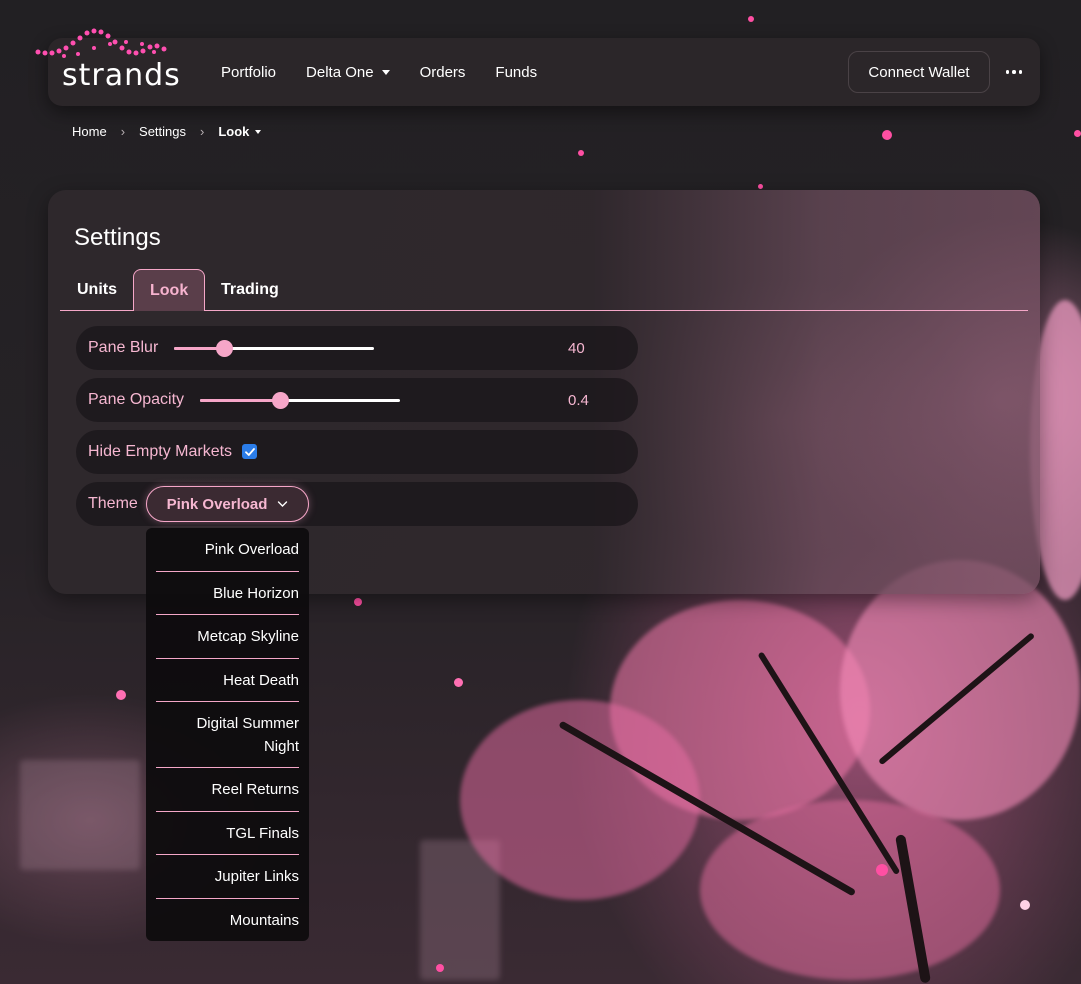 This screenshot has height=984, width=1081. What do you see at coordinates (89, 131) in the screenshot?
I see `breadcrumb-home: Home` at bounding box center [89, 131].